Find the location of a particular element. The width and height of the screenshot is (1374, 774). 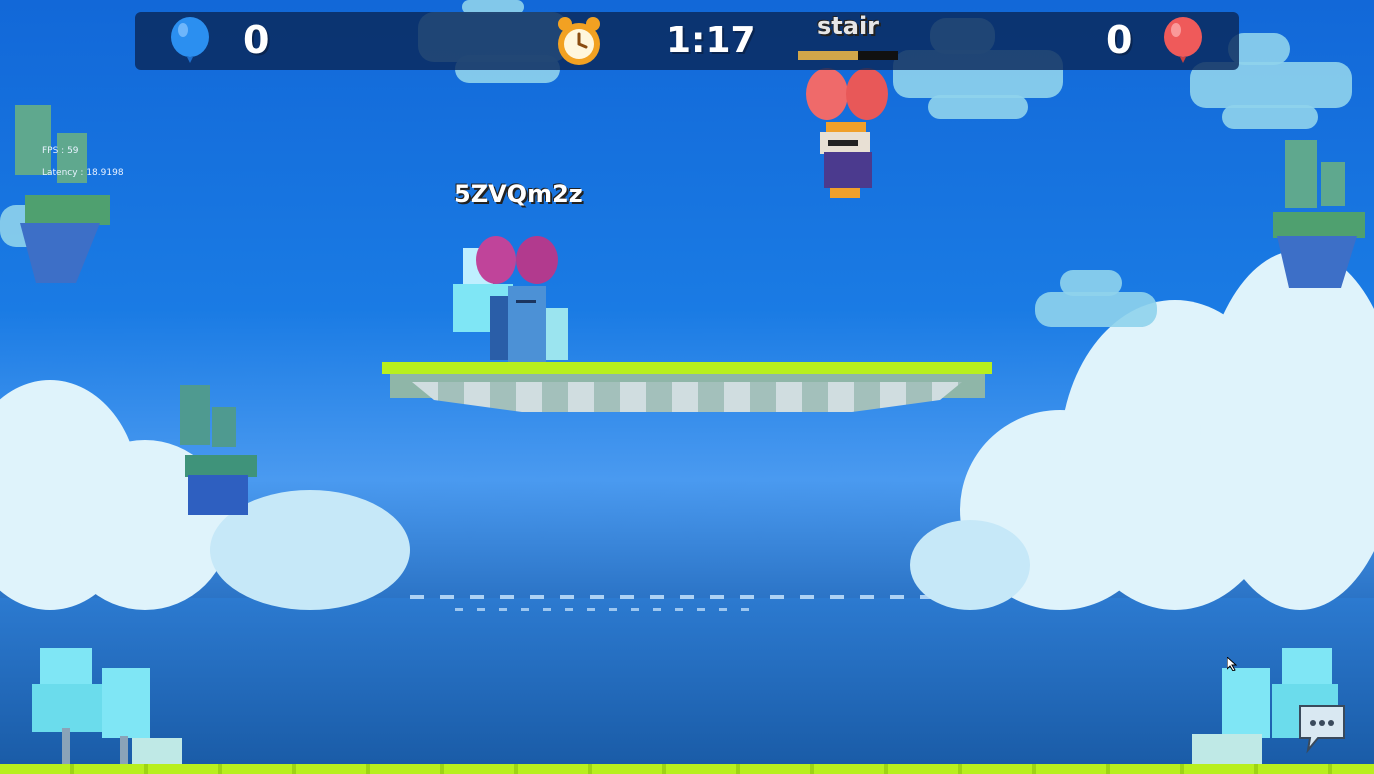

local-player-balloon-left is located at coordinates (496, 260).